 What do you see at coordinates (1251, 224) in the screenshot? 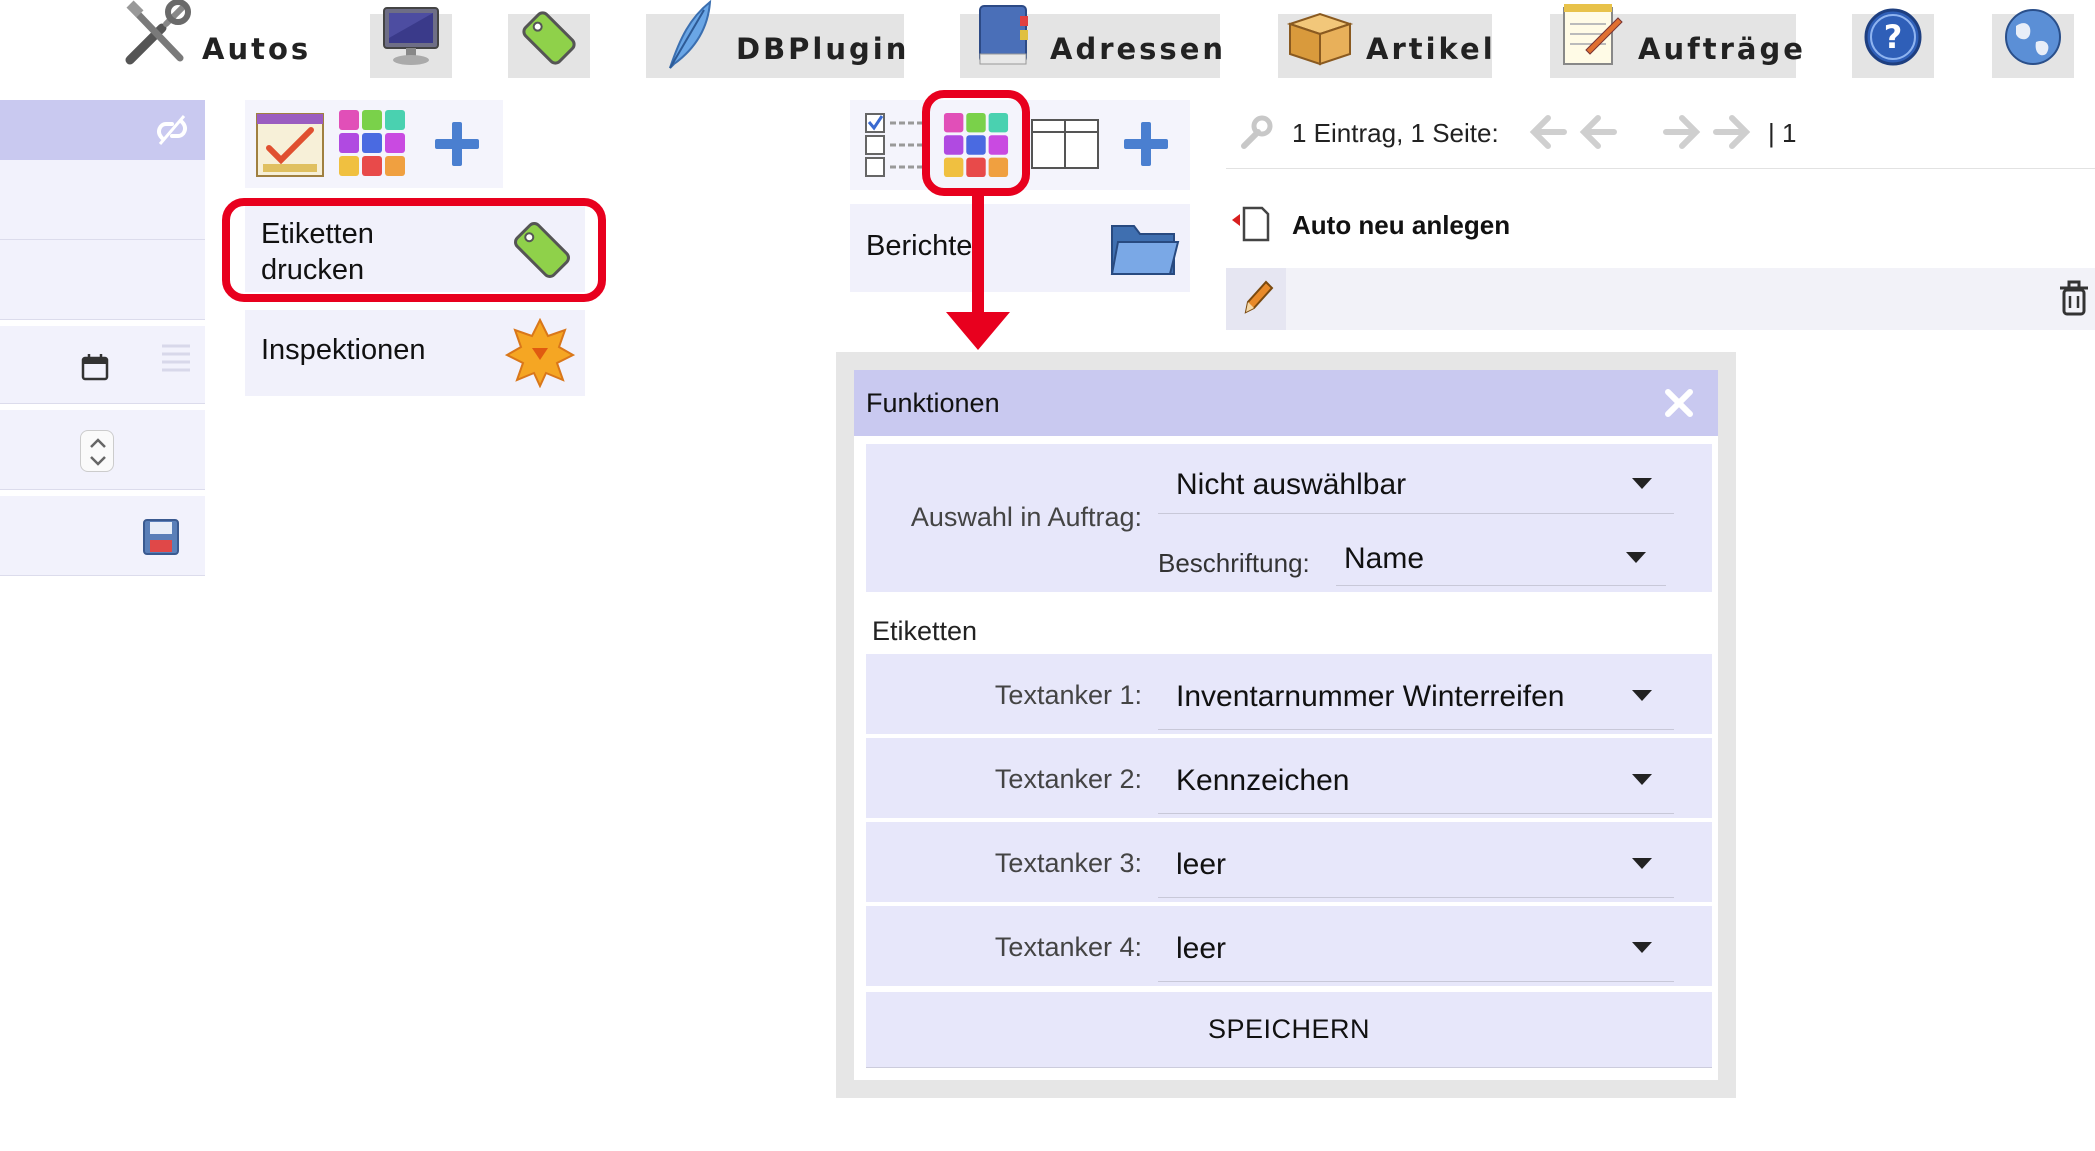
I see `new-document-icon` at bounding box center [1251, 224].